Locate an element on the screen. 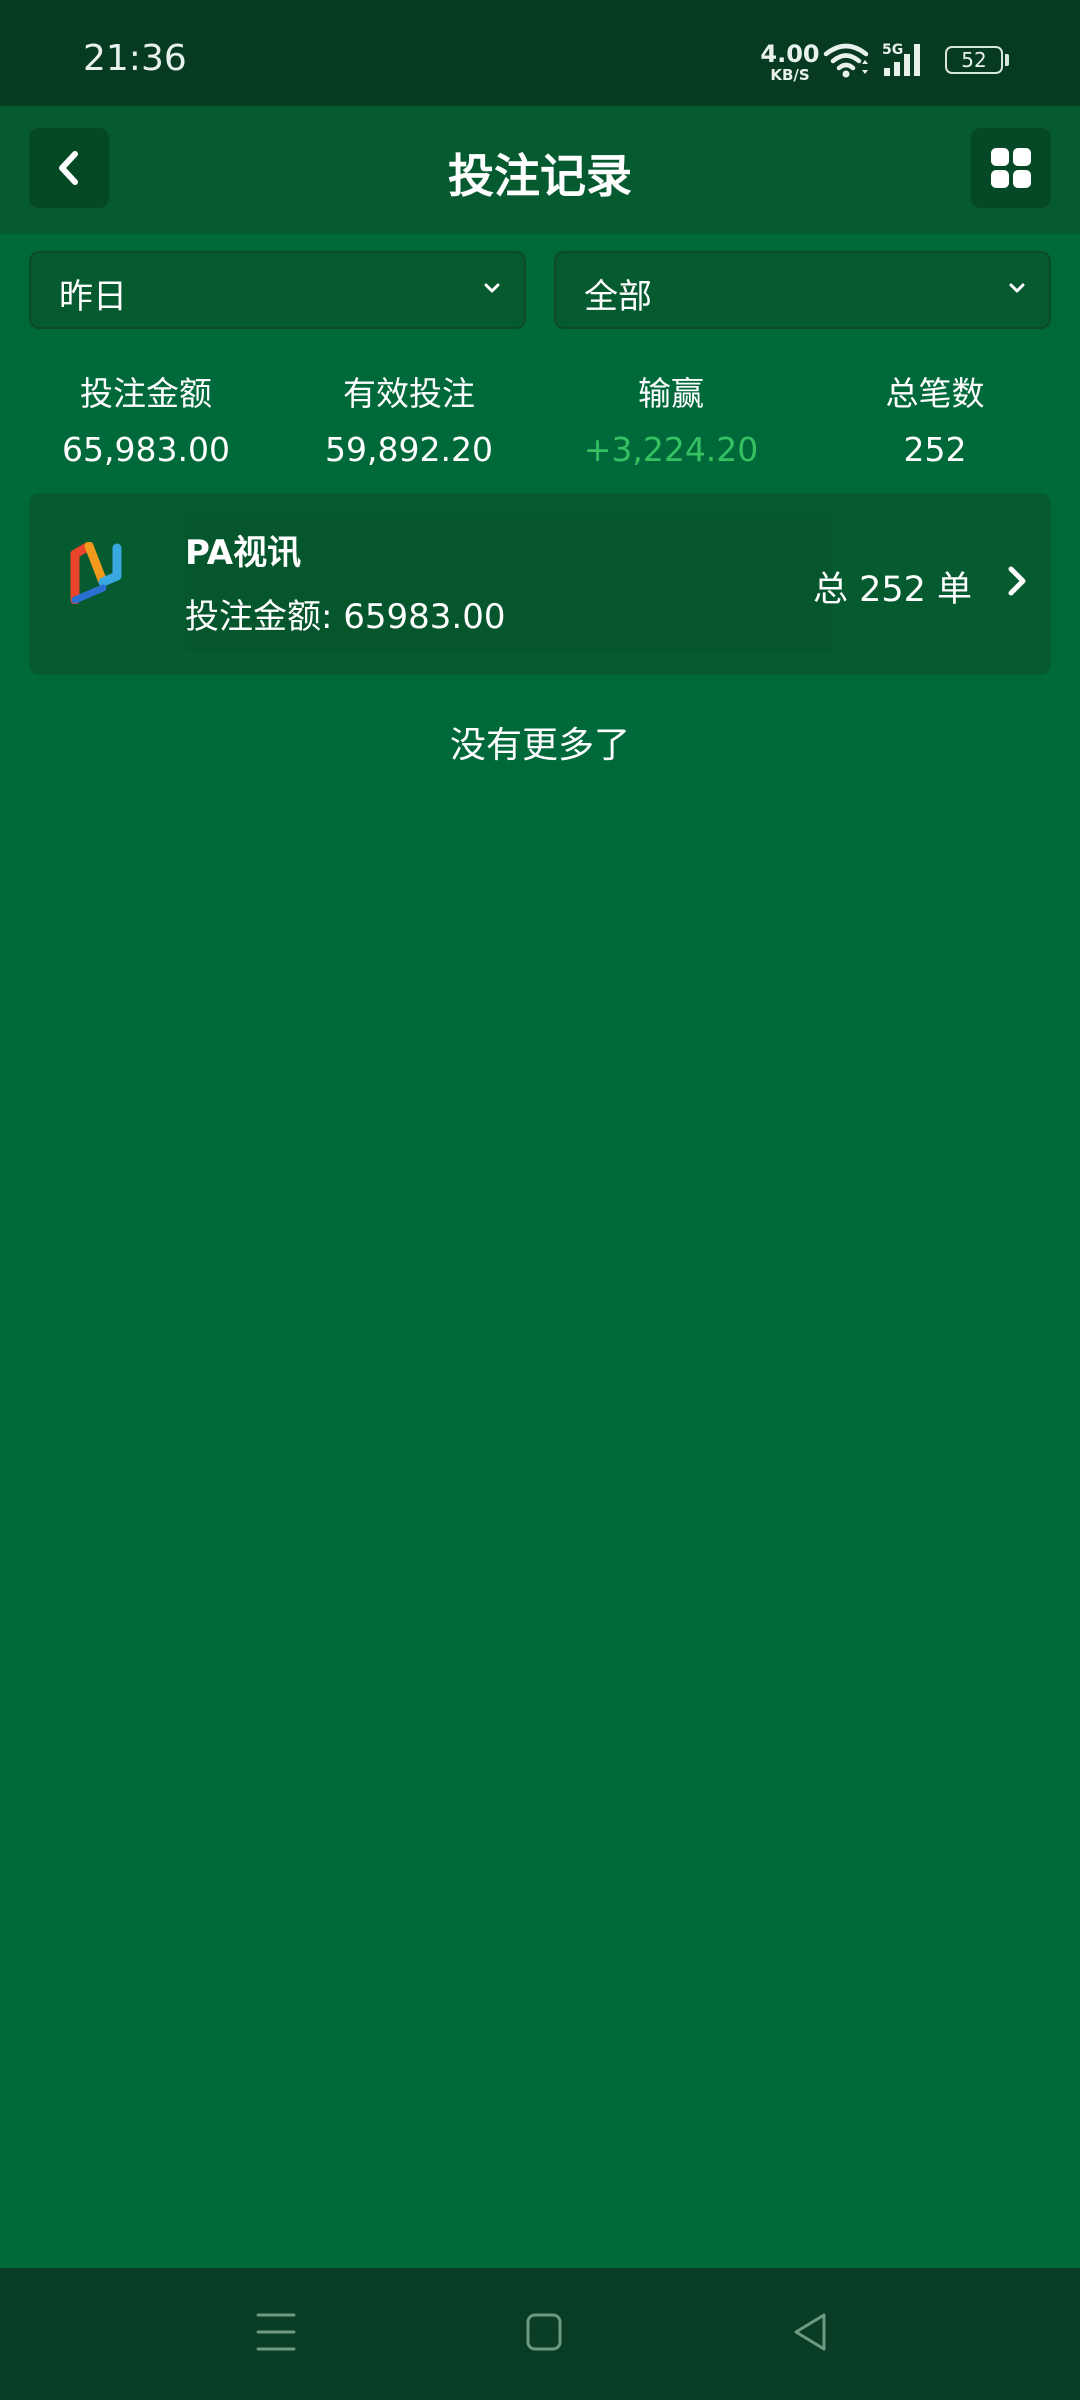 This screenshot has width=1080, height=2400. system-nav-bar is located at coordinates (540, 2334).